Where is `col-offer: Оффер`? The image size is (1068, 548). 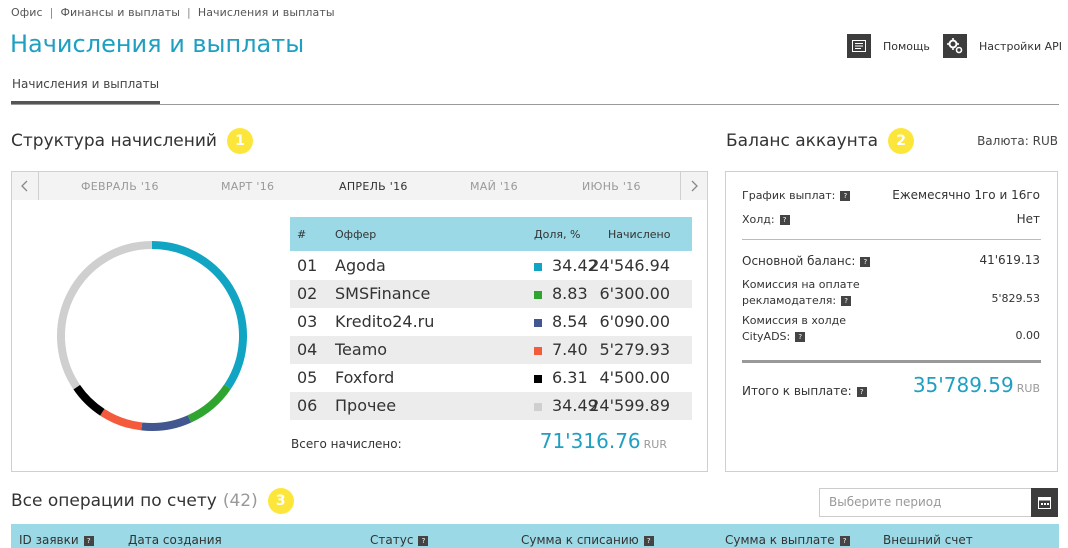 col-offer: Оффер is located at coordinates (356, 234).